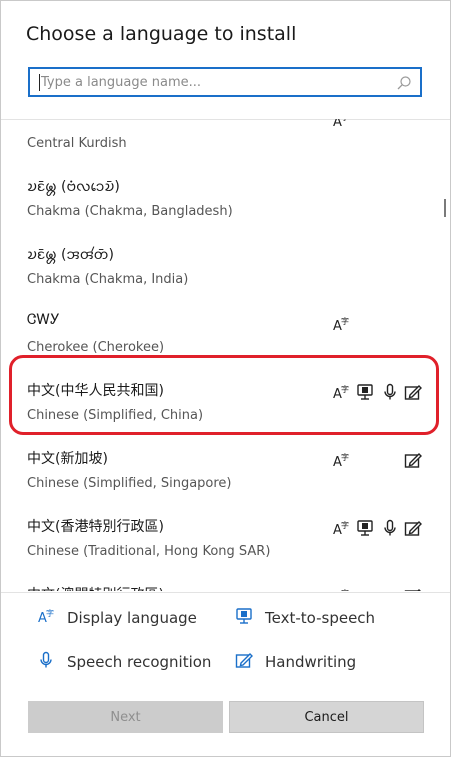  Describe the element at coordinates (70, 255) in the screenshot. I see `language-native-name: 𑄌𑄋𑄴𑄟𑄳𑄦 (𑄞𑄢𑄧𑄖𑄴)` at that location.